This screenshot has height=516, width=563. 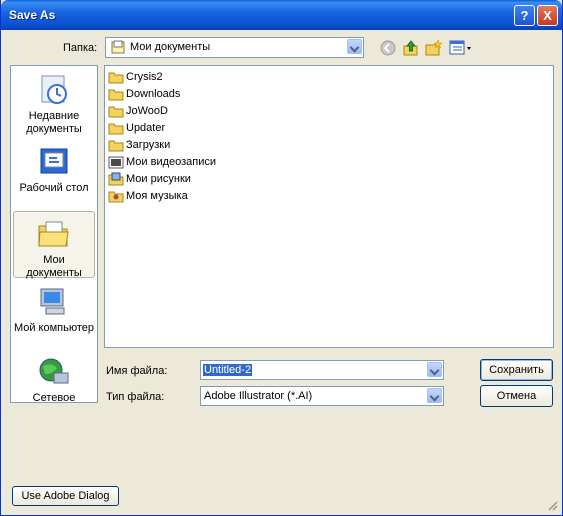 I want to click on file-name: Мои рисунки, so click(x=158, y=179).